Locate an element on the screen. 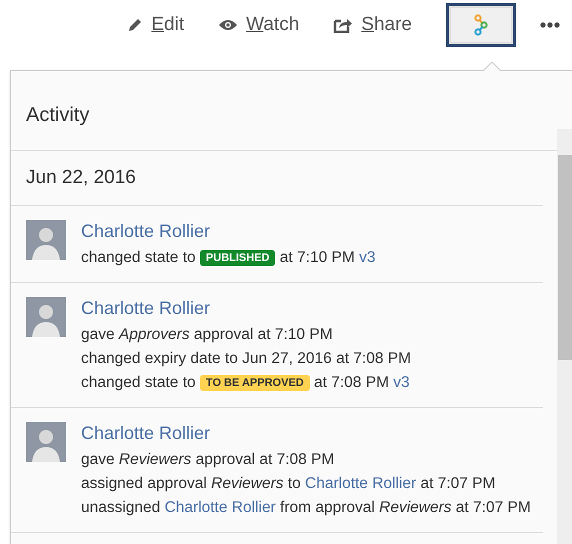 This screenshot has width=572, height=544. status-label: PUBLISHED is located at coordinates (238, 258).